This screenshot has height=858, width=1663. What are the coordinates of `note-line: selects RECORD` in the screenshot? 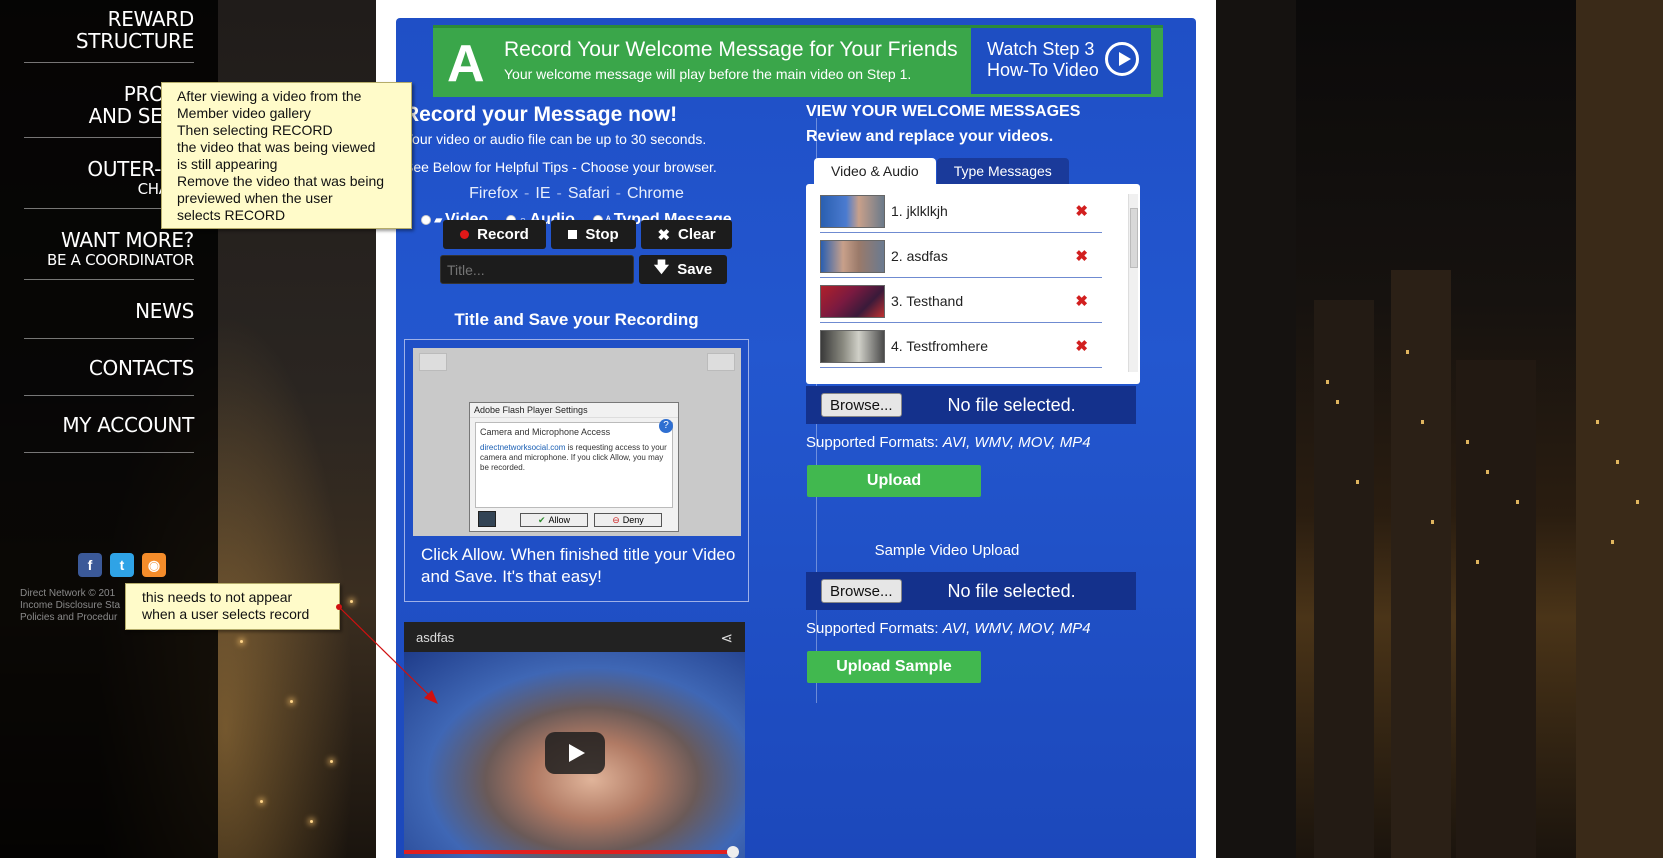 It's located at (231, 215).